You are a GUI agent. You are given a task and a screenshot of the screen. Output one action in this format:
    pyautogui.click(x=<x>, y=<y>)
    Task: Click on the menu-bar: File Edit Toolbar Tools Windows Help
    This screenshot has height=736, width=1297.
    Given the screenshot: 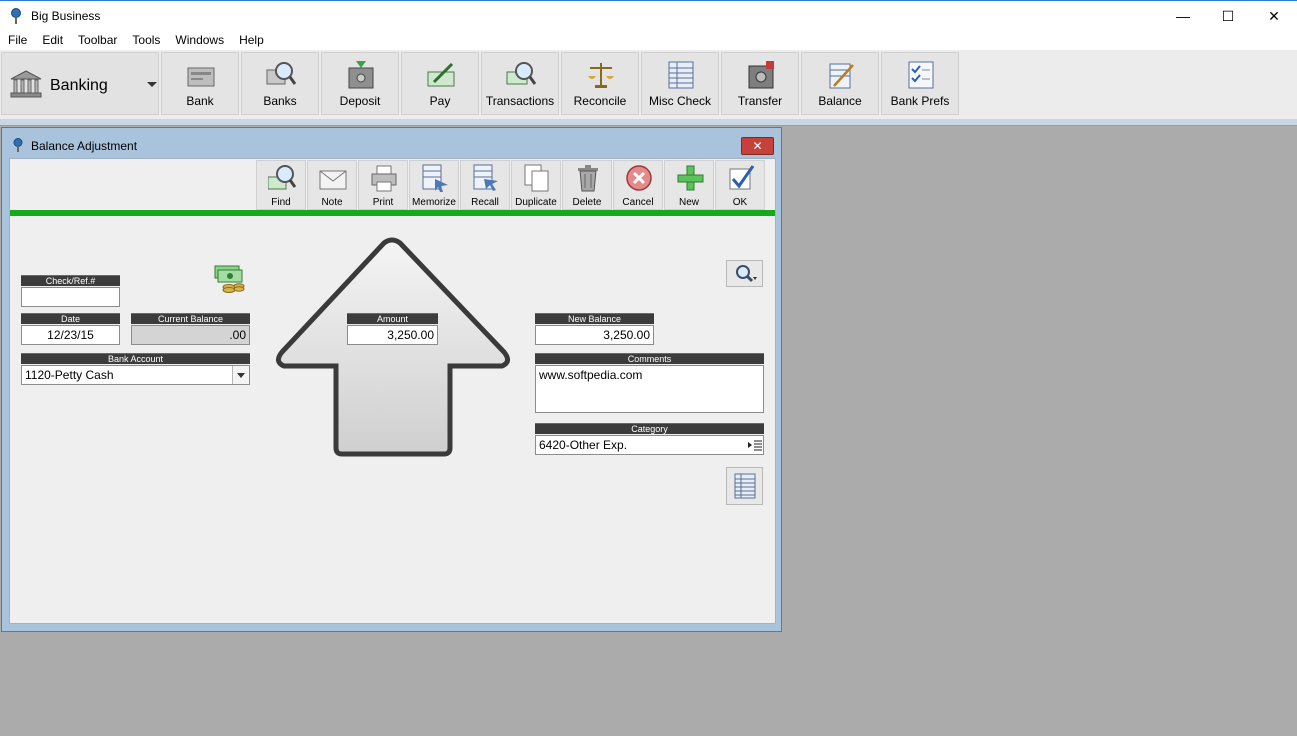 What is the action you would take?
    pyautogui.click(x=648, y=40)
    